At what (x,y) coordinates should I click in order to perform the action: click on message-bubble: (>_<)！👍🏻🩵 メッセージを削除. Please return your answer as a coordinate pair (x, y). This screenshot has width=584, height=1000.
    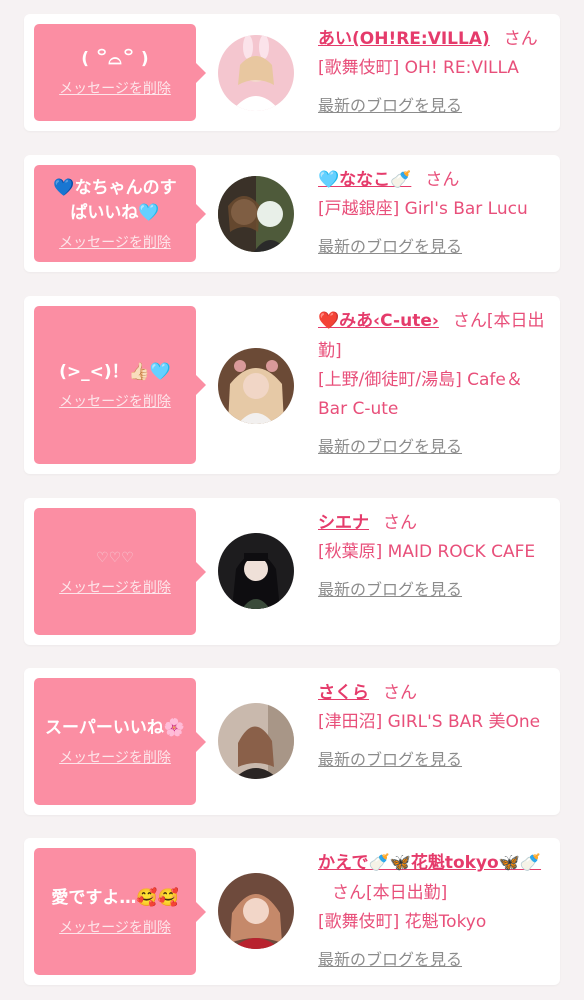
    Looking at the image, I should click on (120, 385).